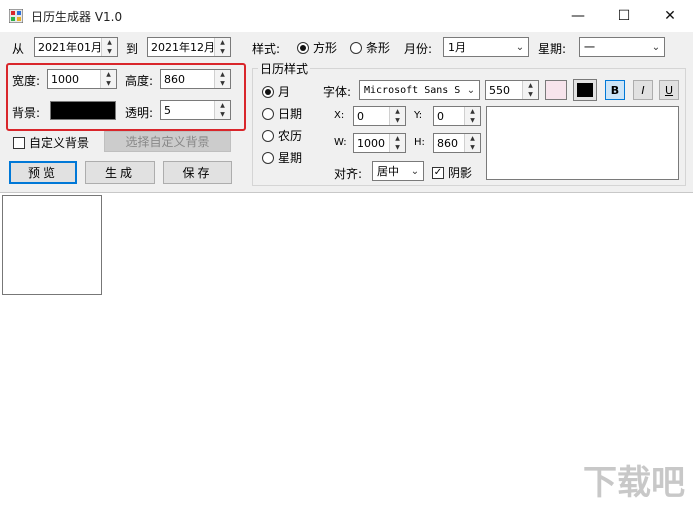  I want to click on calendar-style-radio-date: 日期, so click(282, 113).